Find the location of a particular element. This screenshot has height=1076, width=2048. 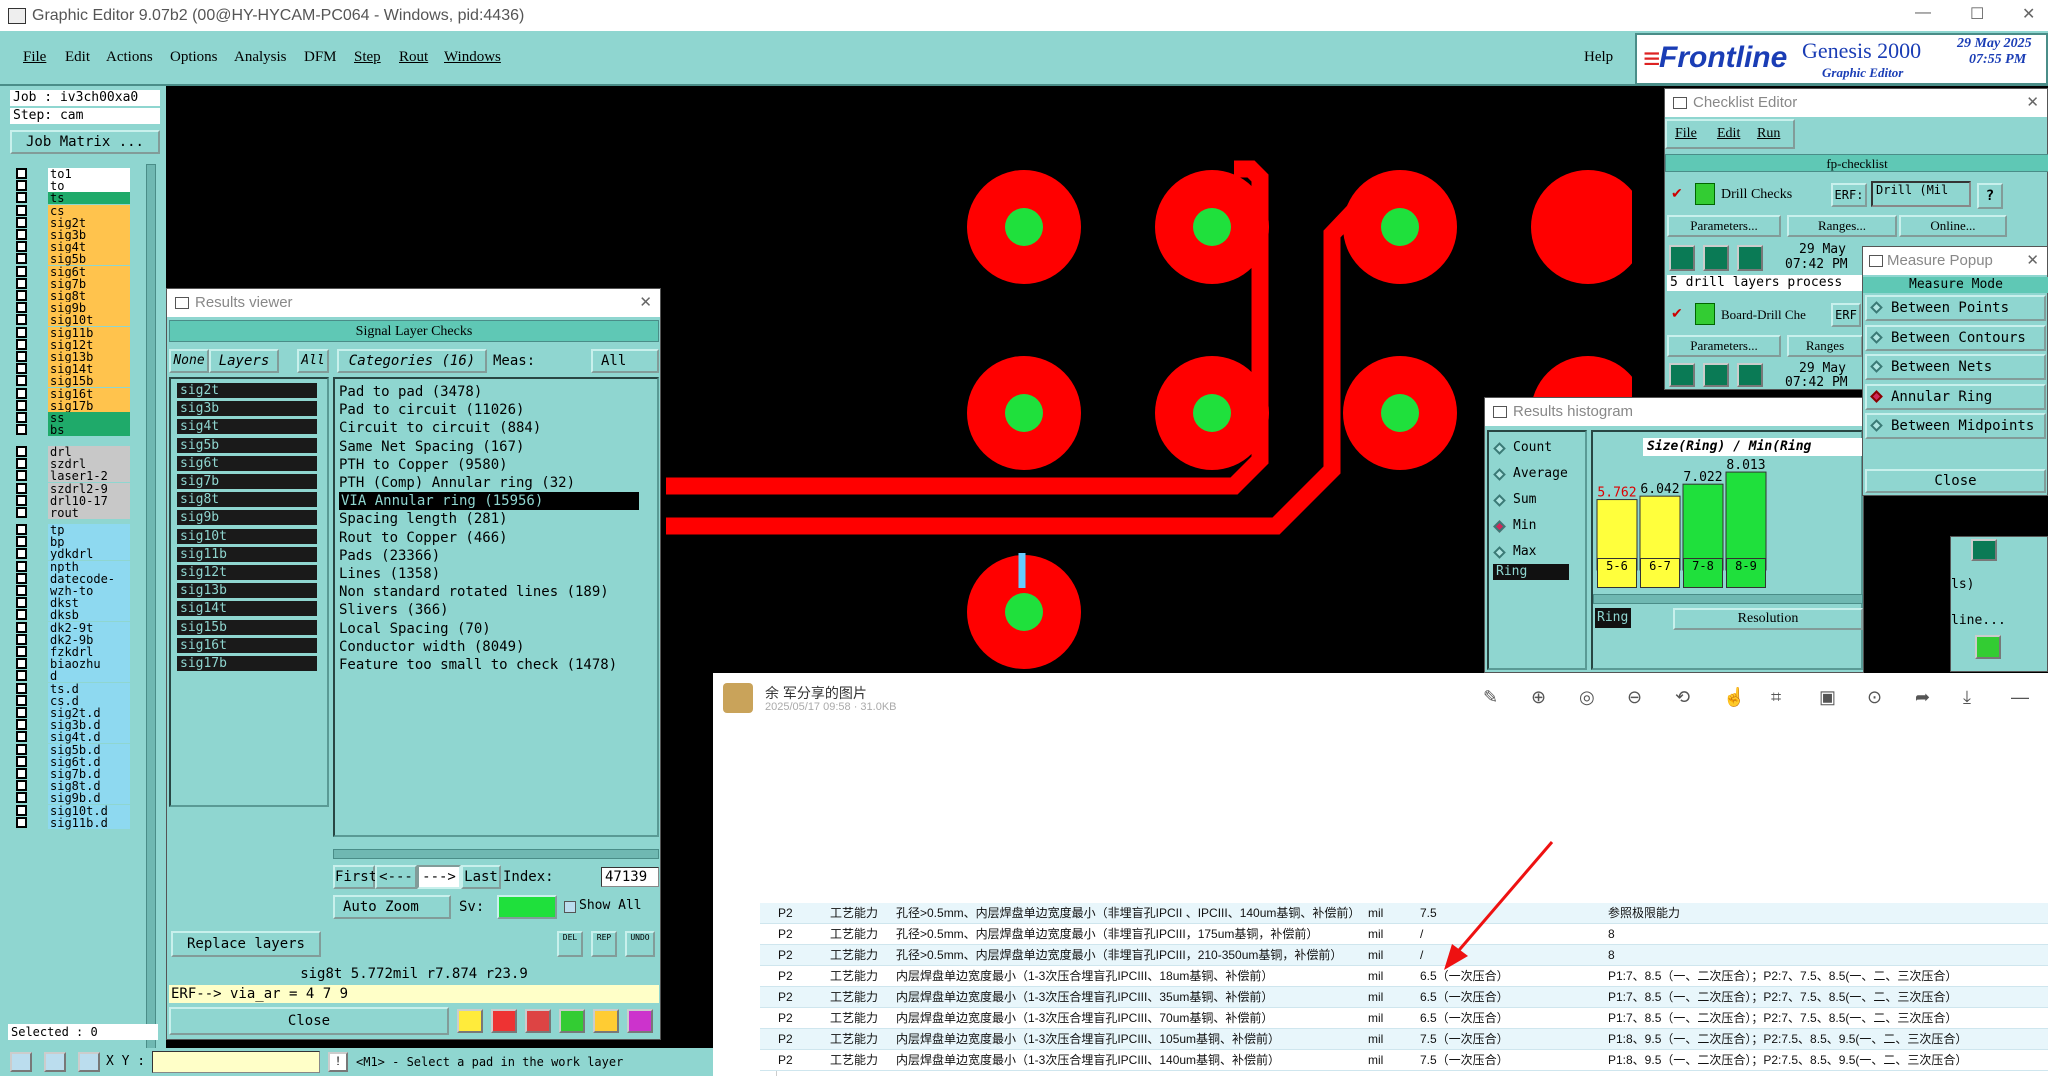

layer-item: tp is located at coordinates (89, 530).